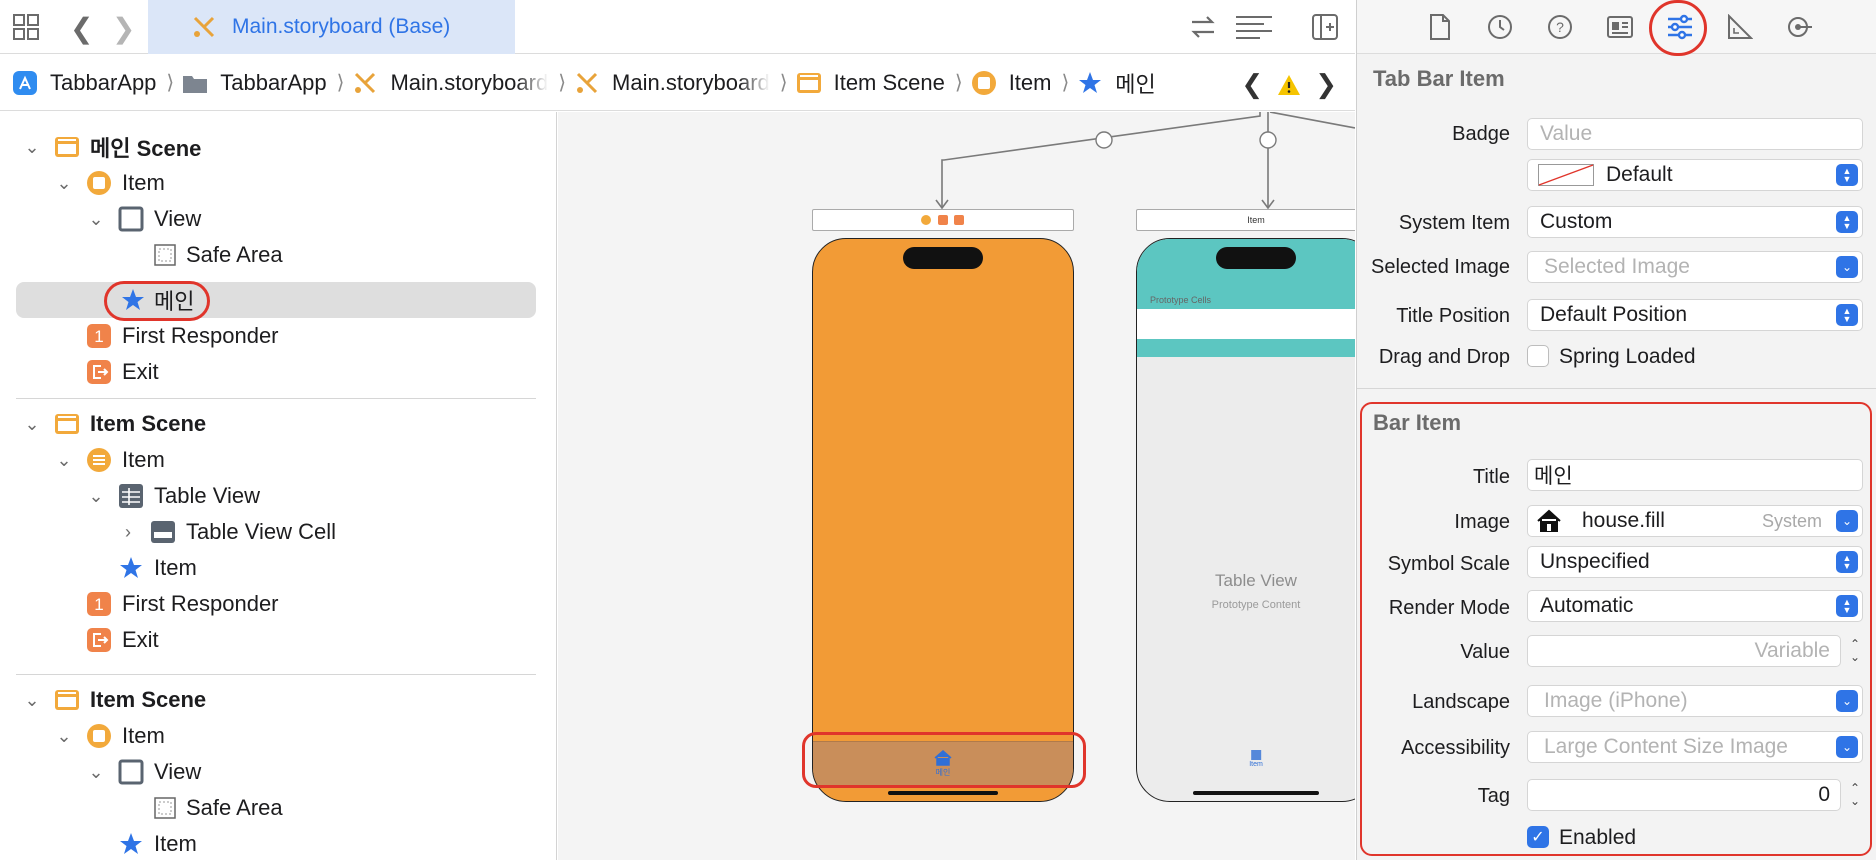 The height and width of the screenshot is (860, 1876). I want to click on editor-options-icon, so click(1254, 27).